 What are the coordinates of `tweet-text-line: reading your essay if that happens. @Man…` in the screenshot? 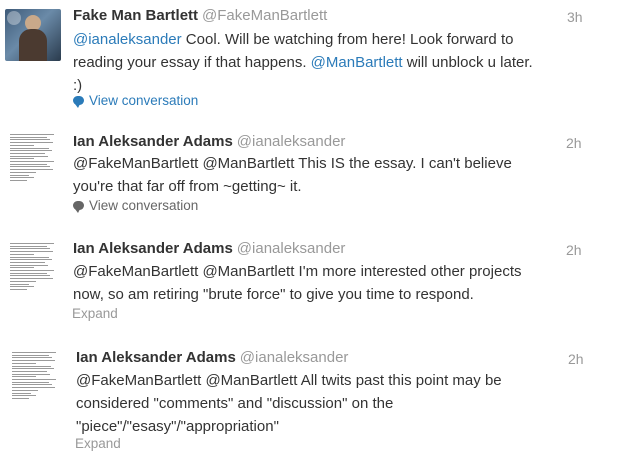 It's located at (303, 62).